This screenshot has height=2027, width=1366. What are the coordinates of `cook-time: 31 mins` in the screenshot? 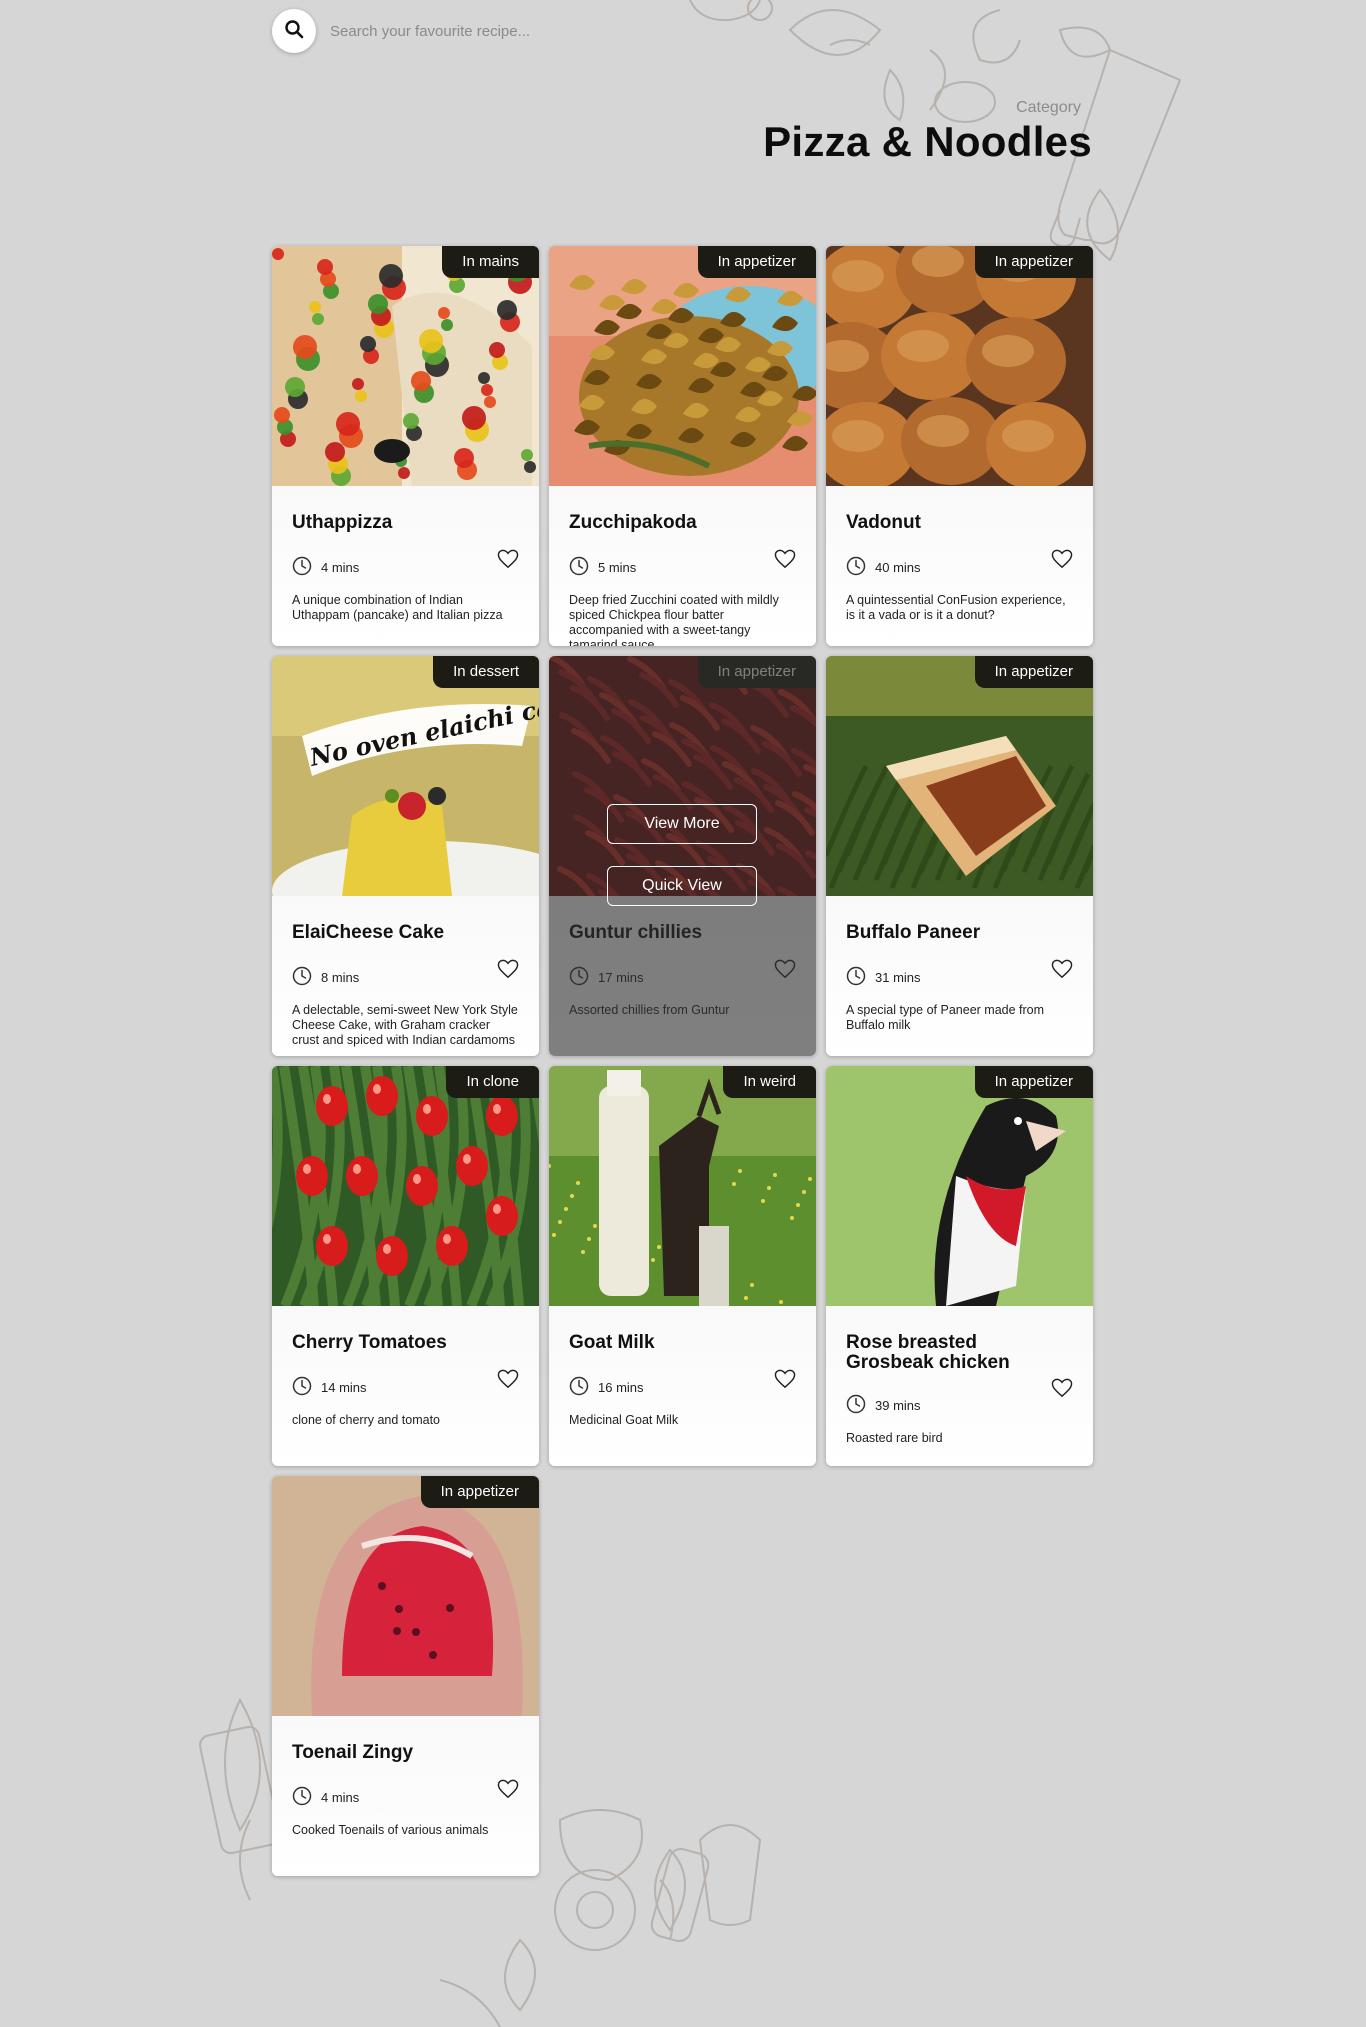 It's located at (883, 977).